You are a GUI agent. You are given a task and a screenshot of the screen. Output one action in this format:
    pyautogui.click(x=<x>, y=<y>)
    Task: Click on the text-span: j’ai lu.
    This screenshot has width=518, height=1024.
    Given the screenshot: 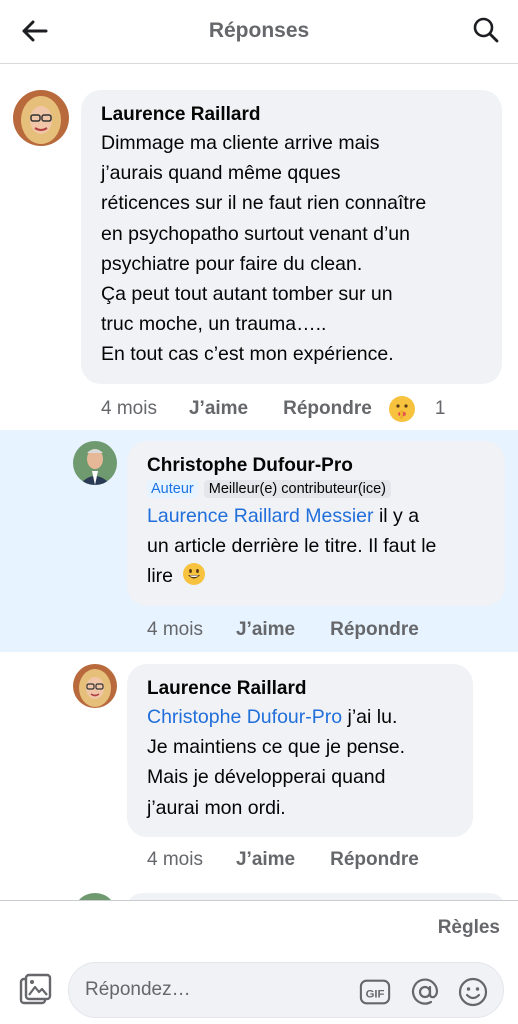 What is the action you would take?
    pyautogui.click(x=370, y=717)
    